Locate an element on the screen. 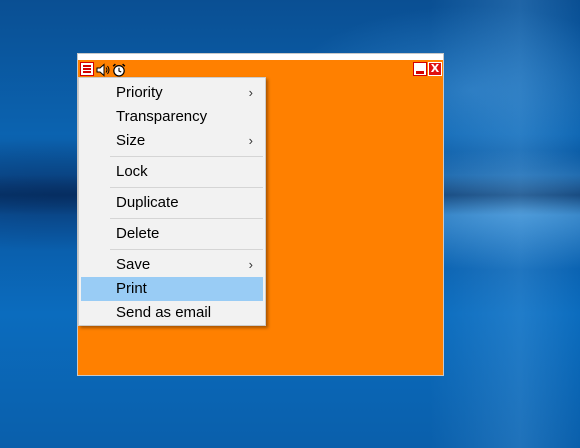  menu-item-print: Print is located at coordinates (172, 289).